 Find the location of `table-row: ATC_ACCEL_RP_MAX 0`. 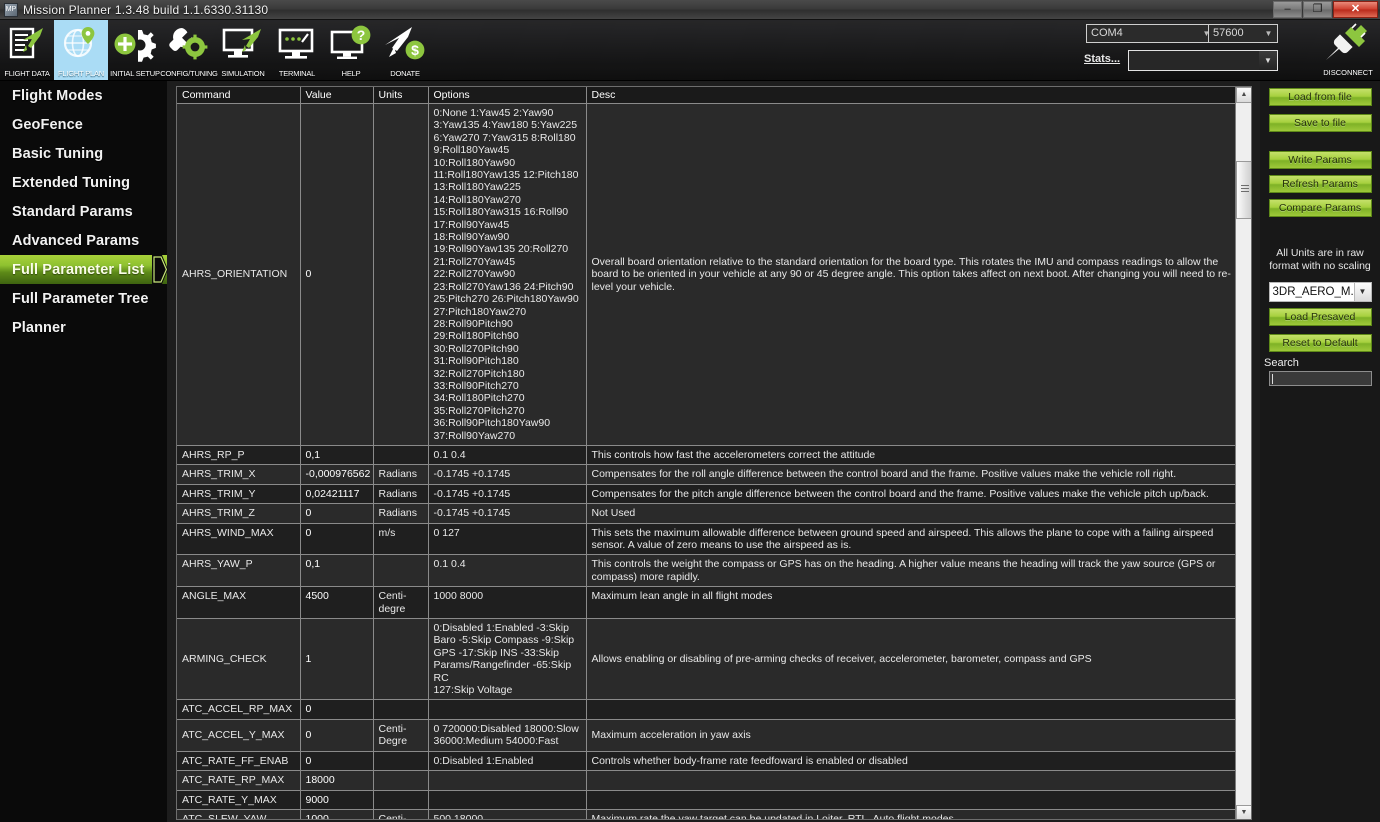

table-row: ATC_ACCEL_RP_MAX 0 is located at coordinates (707, 709).